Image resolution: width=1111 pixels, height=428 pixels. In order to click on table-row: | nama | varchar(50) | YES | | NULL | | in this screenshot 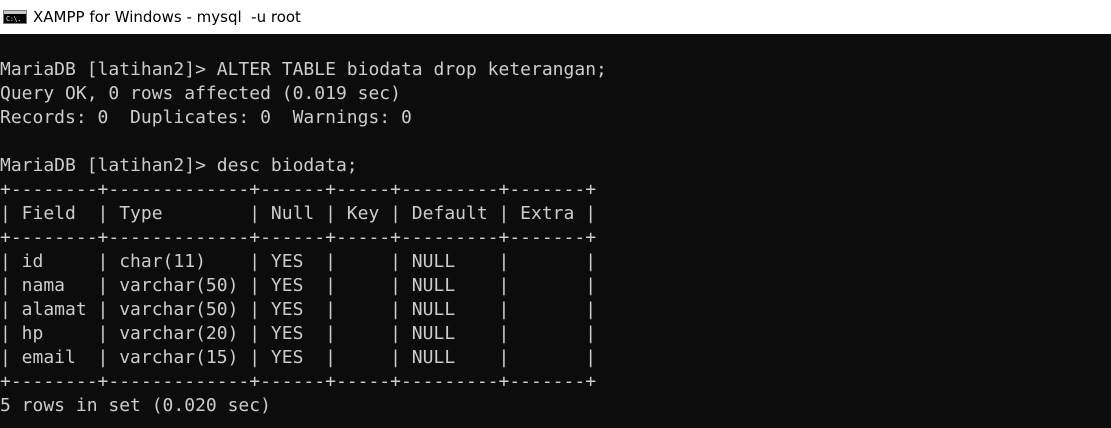, I will do `click(298, 285)`.